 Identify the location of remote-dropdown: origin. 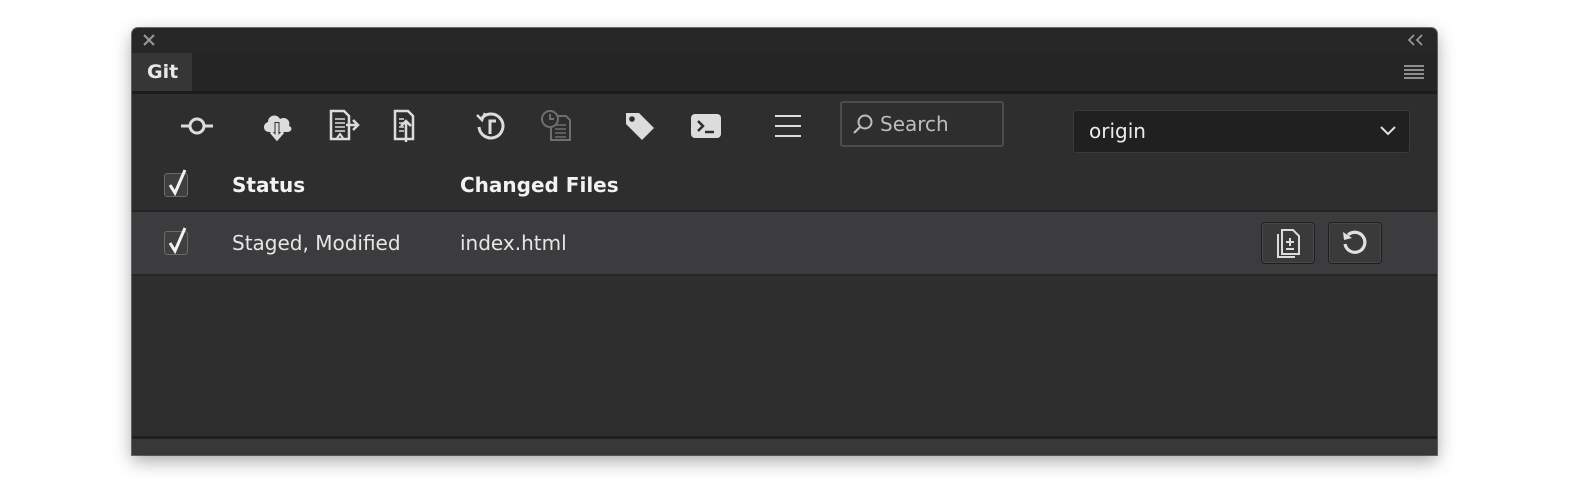
(1241, 131).